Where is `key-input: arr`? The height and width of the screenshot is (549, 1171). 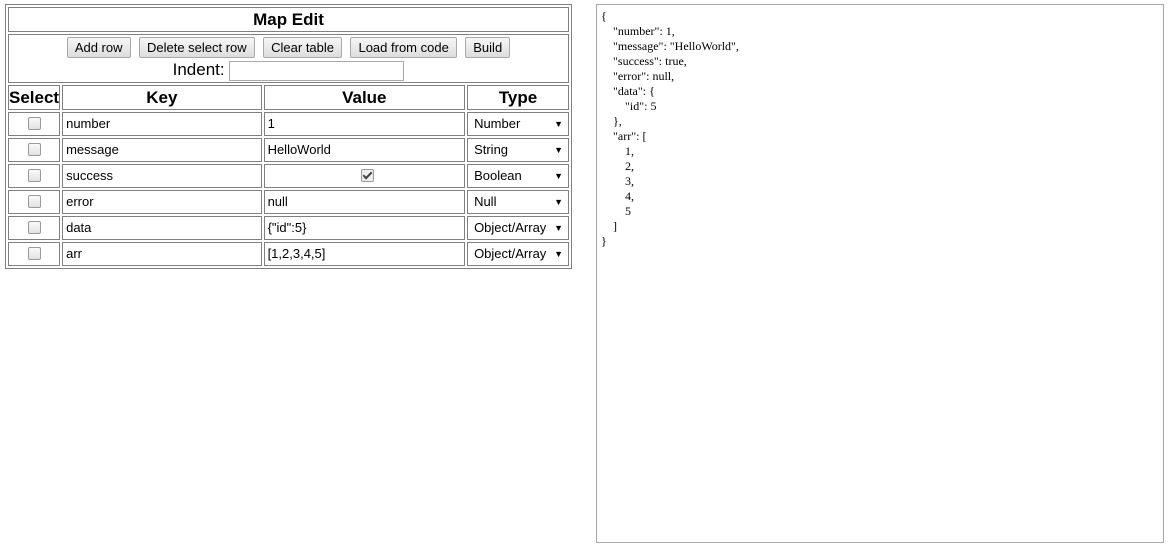
key-input: arr is located at coordinates (161, 254).